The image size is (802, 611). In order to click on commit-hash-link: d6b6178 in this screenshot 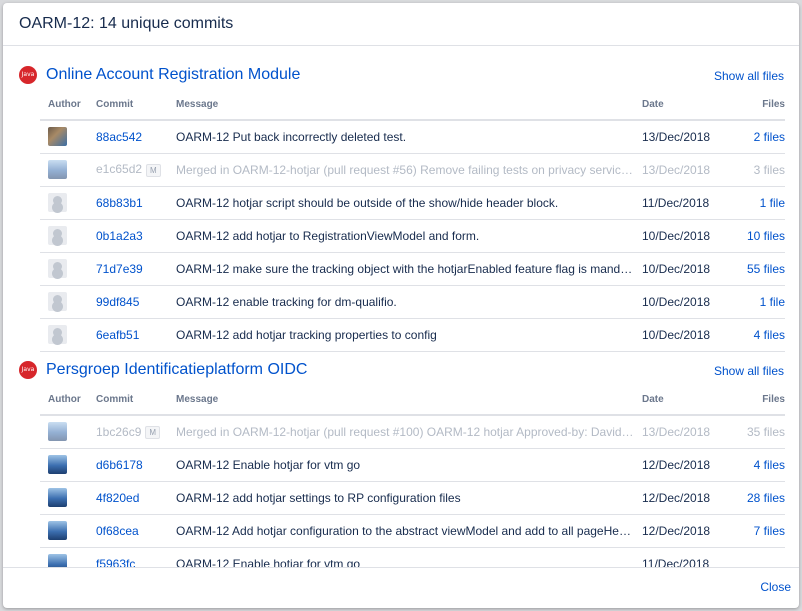, I will do `click(119, 465)`.